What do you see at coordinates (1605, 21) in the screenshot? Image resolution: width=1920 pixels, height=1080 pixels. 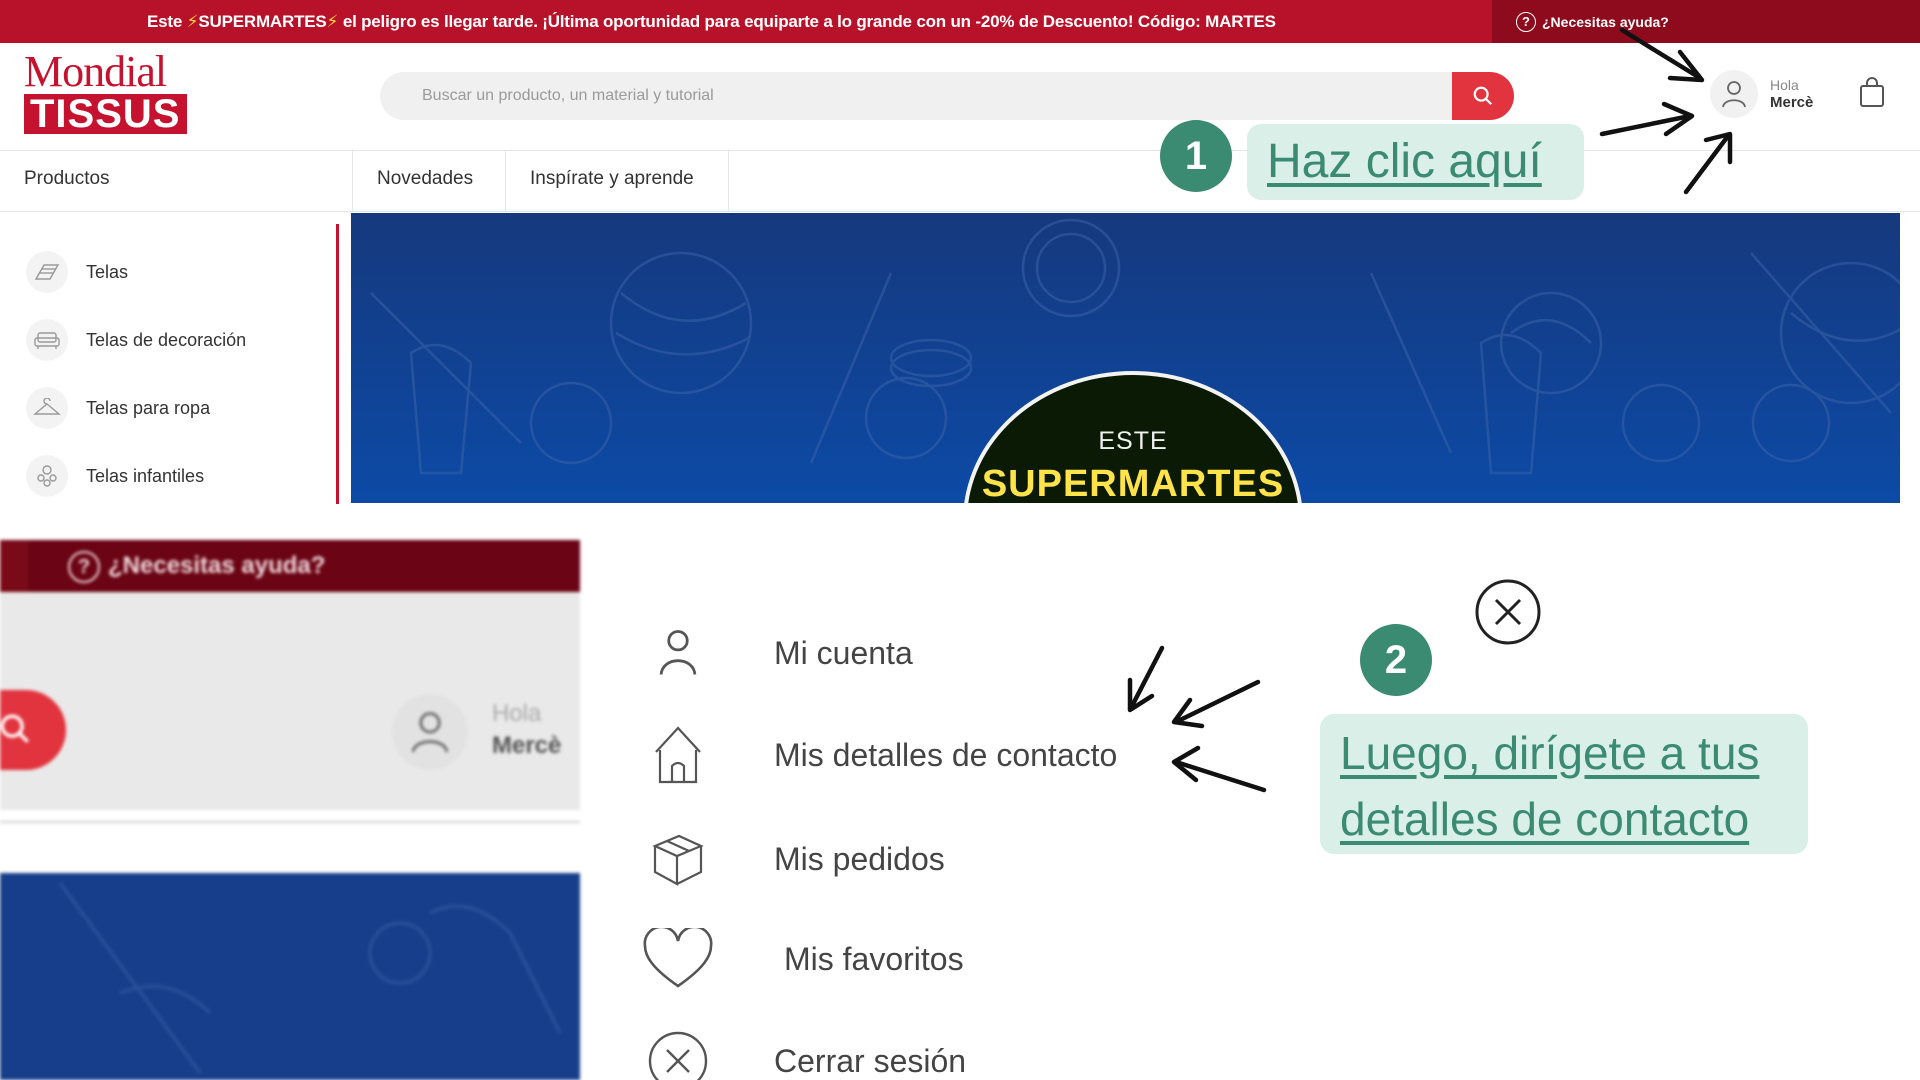 I see `help-label: ¿Necesitas ayuda?` at bounding box center [1605, 21].